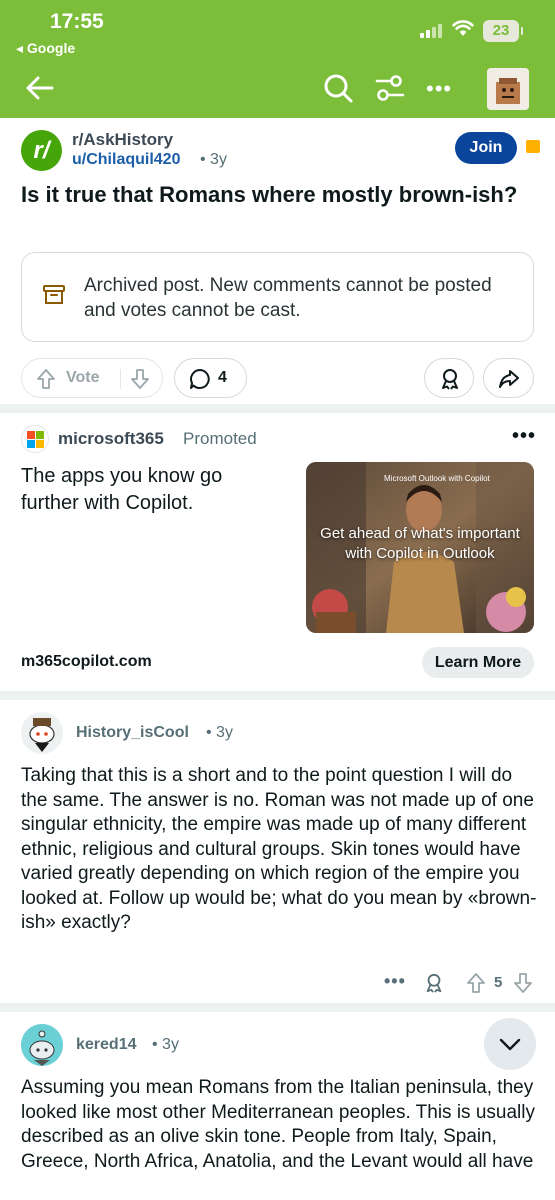  Describe the element at coordinates (437, 478) in the screenshot. I see `ad-image-brand: Microsoft Outlook with Copilot` at that location.